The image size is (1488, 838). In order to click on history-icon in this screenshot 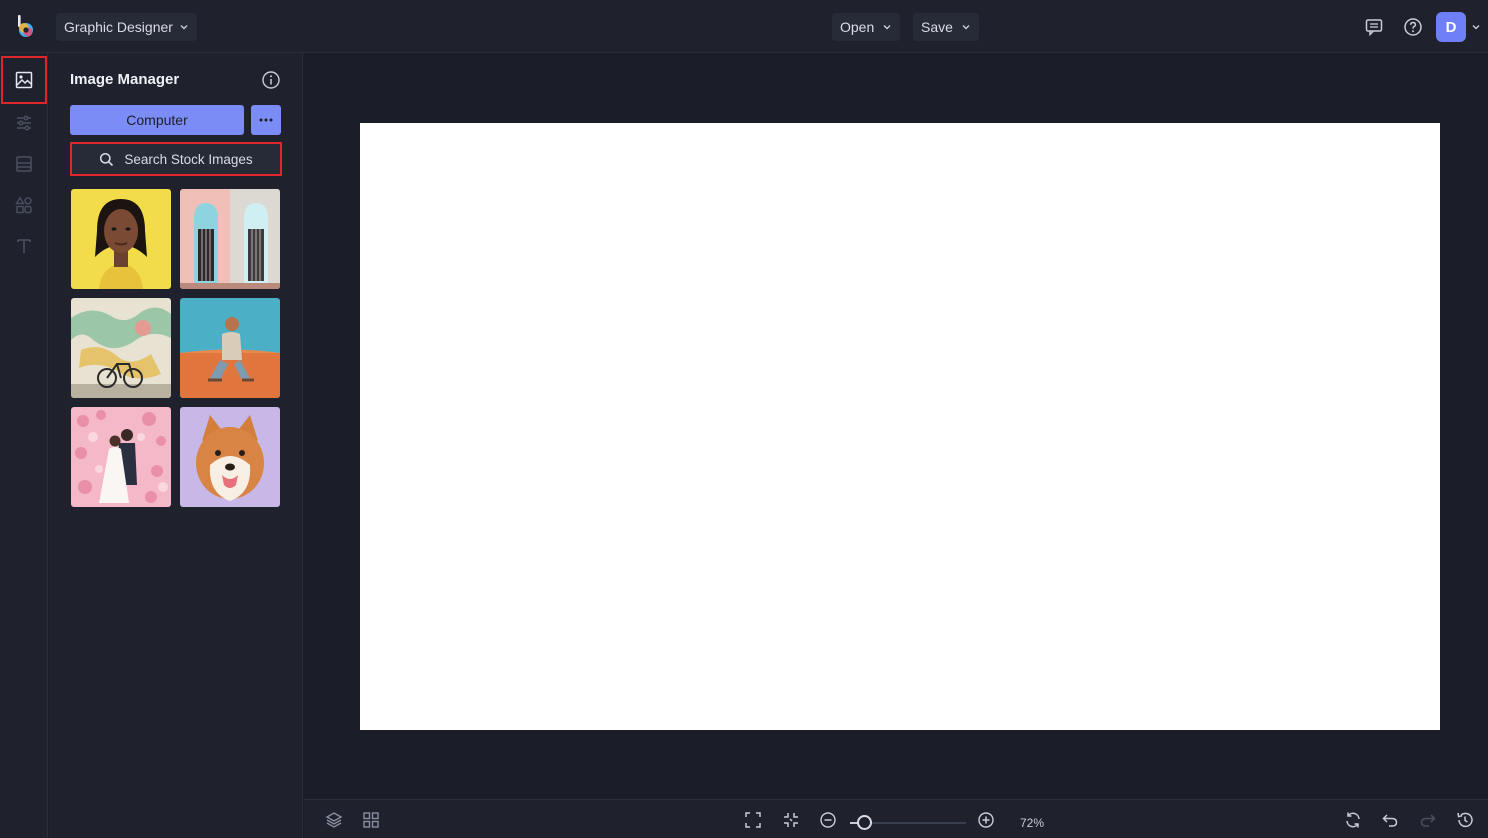, I will do `click(1465, 820)`.